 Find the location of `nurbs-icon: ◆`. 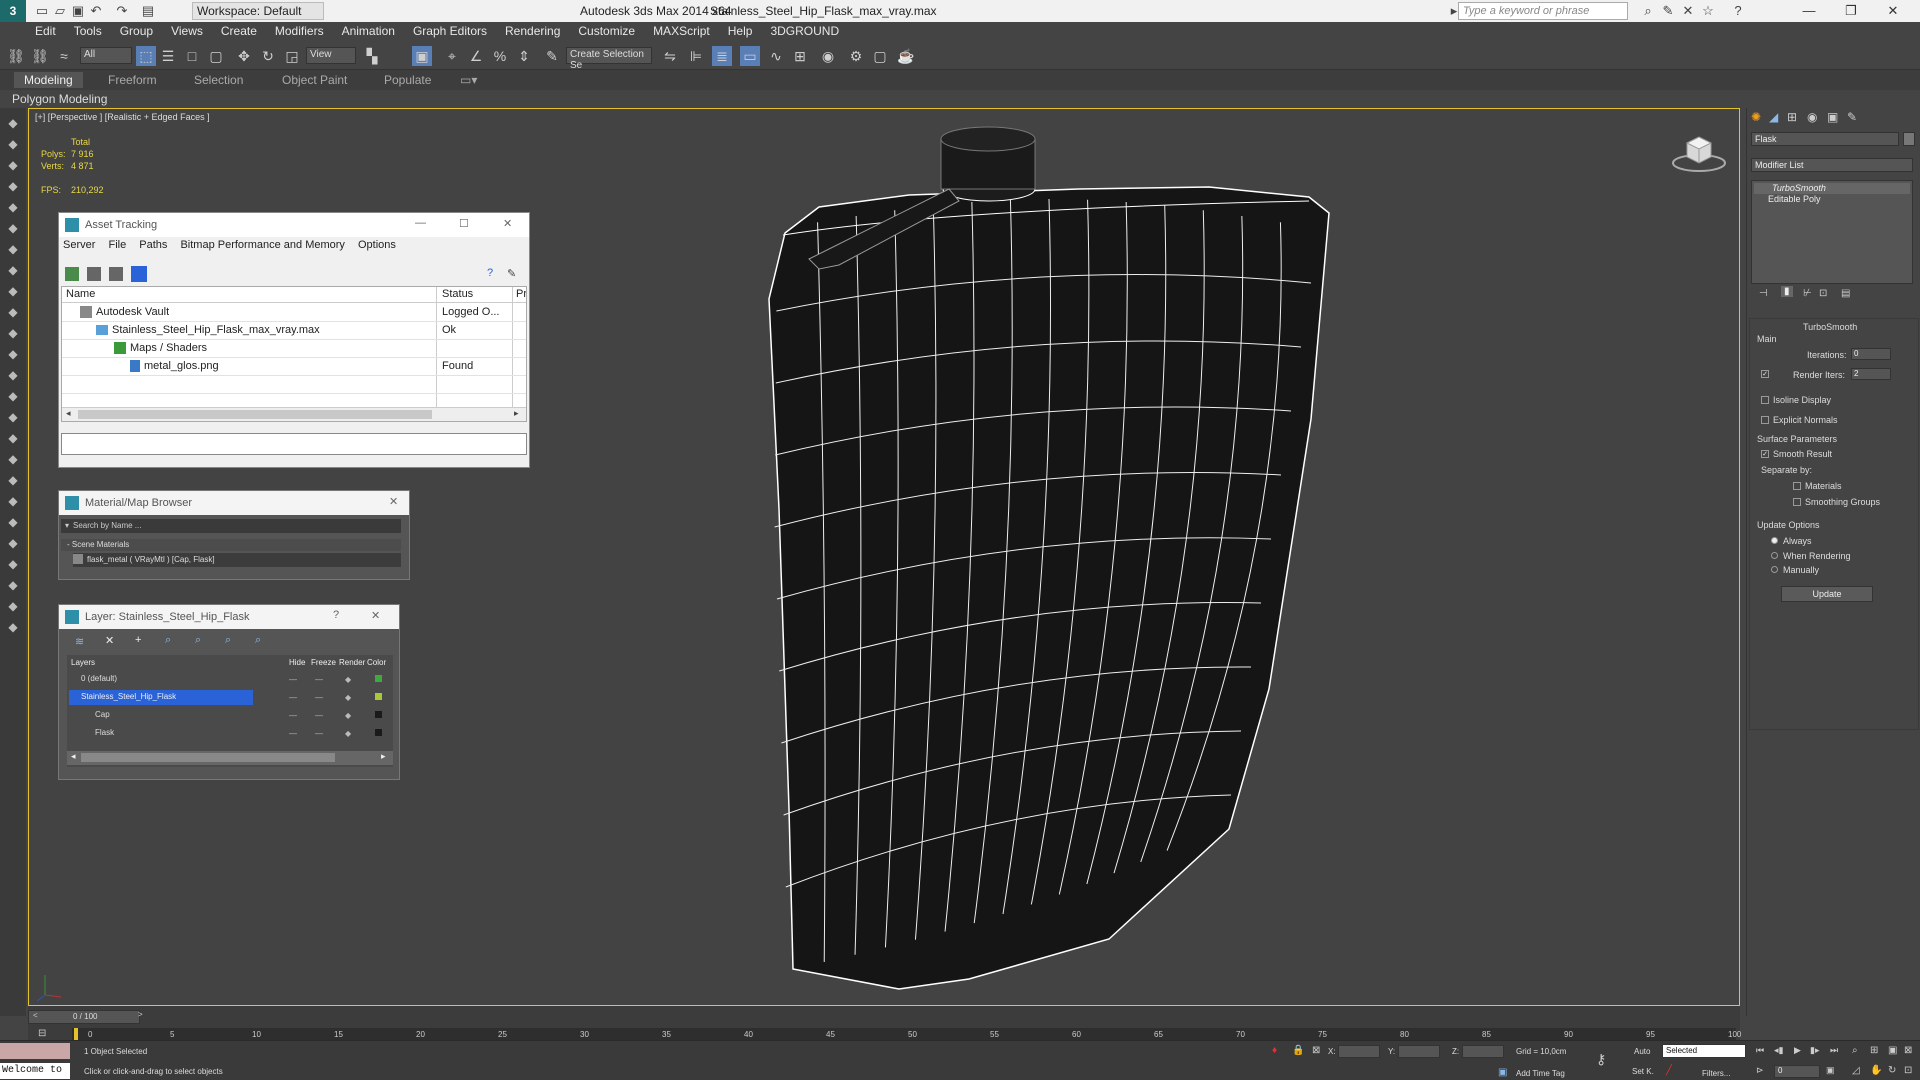

nurbs-icon: ◆ is located at coordinates (13, 417).